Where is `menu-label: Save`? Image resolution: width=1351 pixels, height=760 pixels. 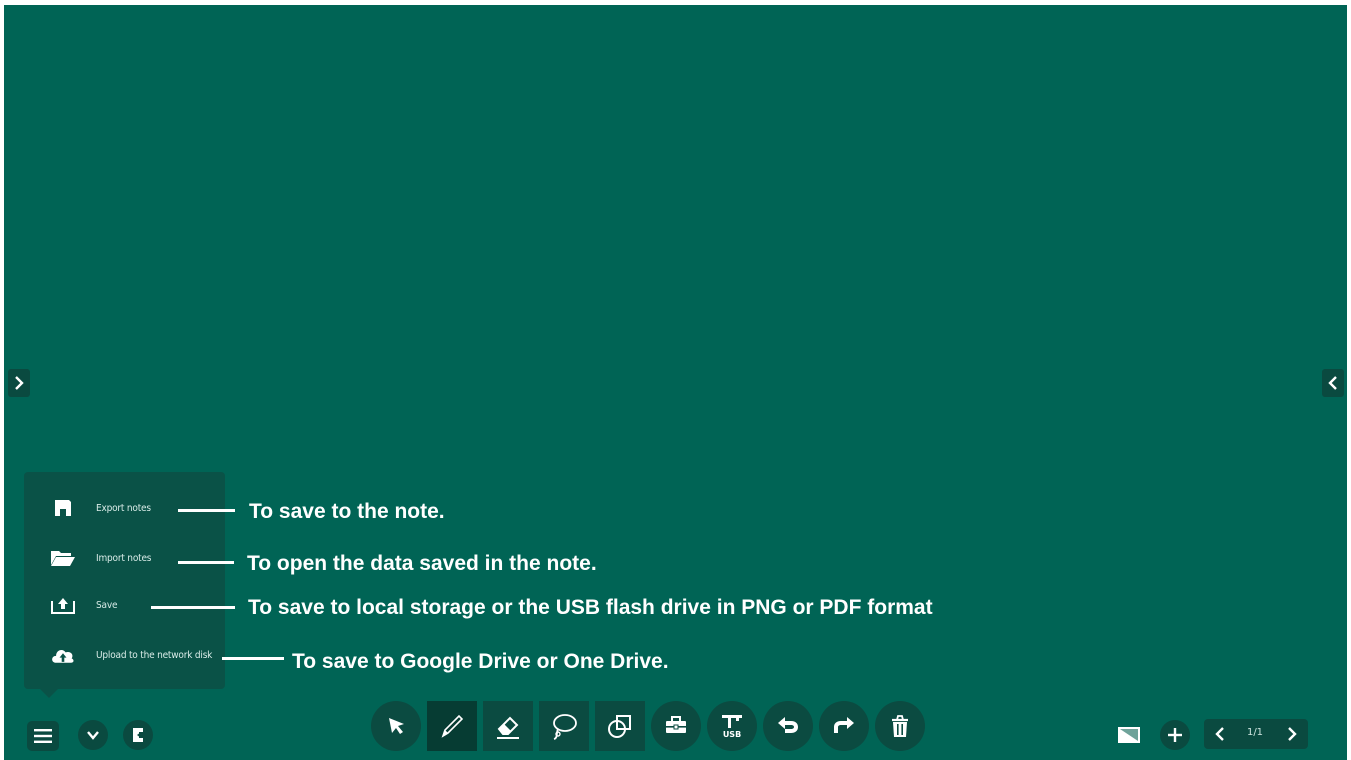 menu-label: Save is located at coordinates (107, 605).